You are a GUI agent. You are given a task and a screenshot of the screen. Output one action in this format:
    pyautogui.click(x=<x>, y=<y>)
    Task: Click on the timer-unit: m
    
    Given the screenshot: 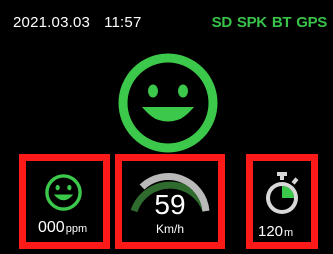 What is the action you would take?
    pyautogui.click(x=289, y=233)
    